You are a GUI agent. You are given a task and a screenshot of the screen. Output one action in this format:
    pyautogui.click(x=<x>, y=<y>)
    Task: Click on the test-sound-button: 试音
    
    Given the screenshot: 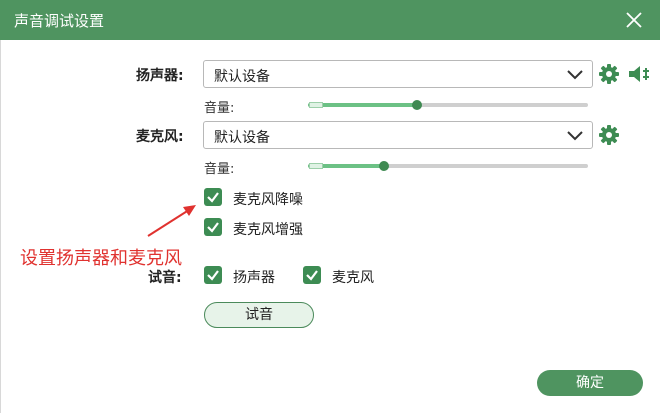 What is the action you would take?
    pyautogui.click(x=259, y=315)
    